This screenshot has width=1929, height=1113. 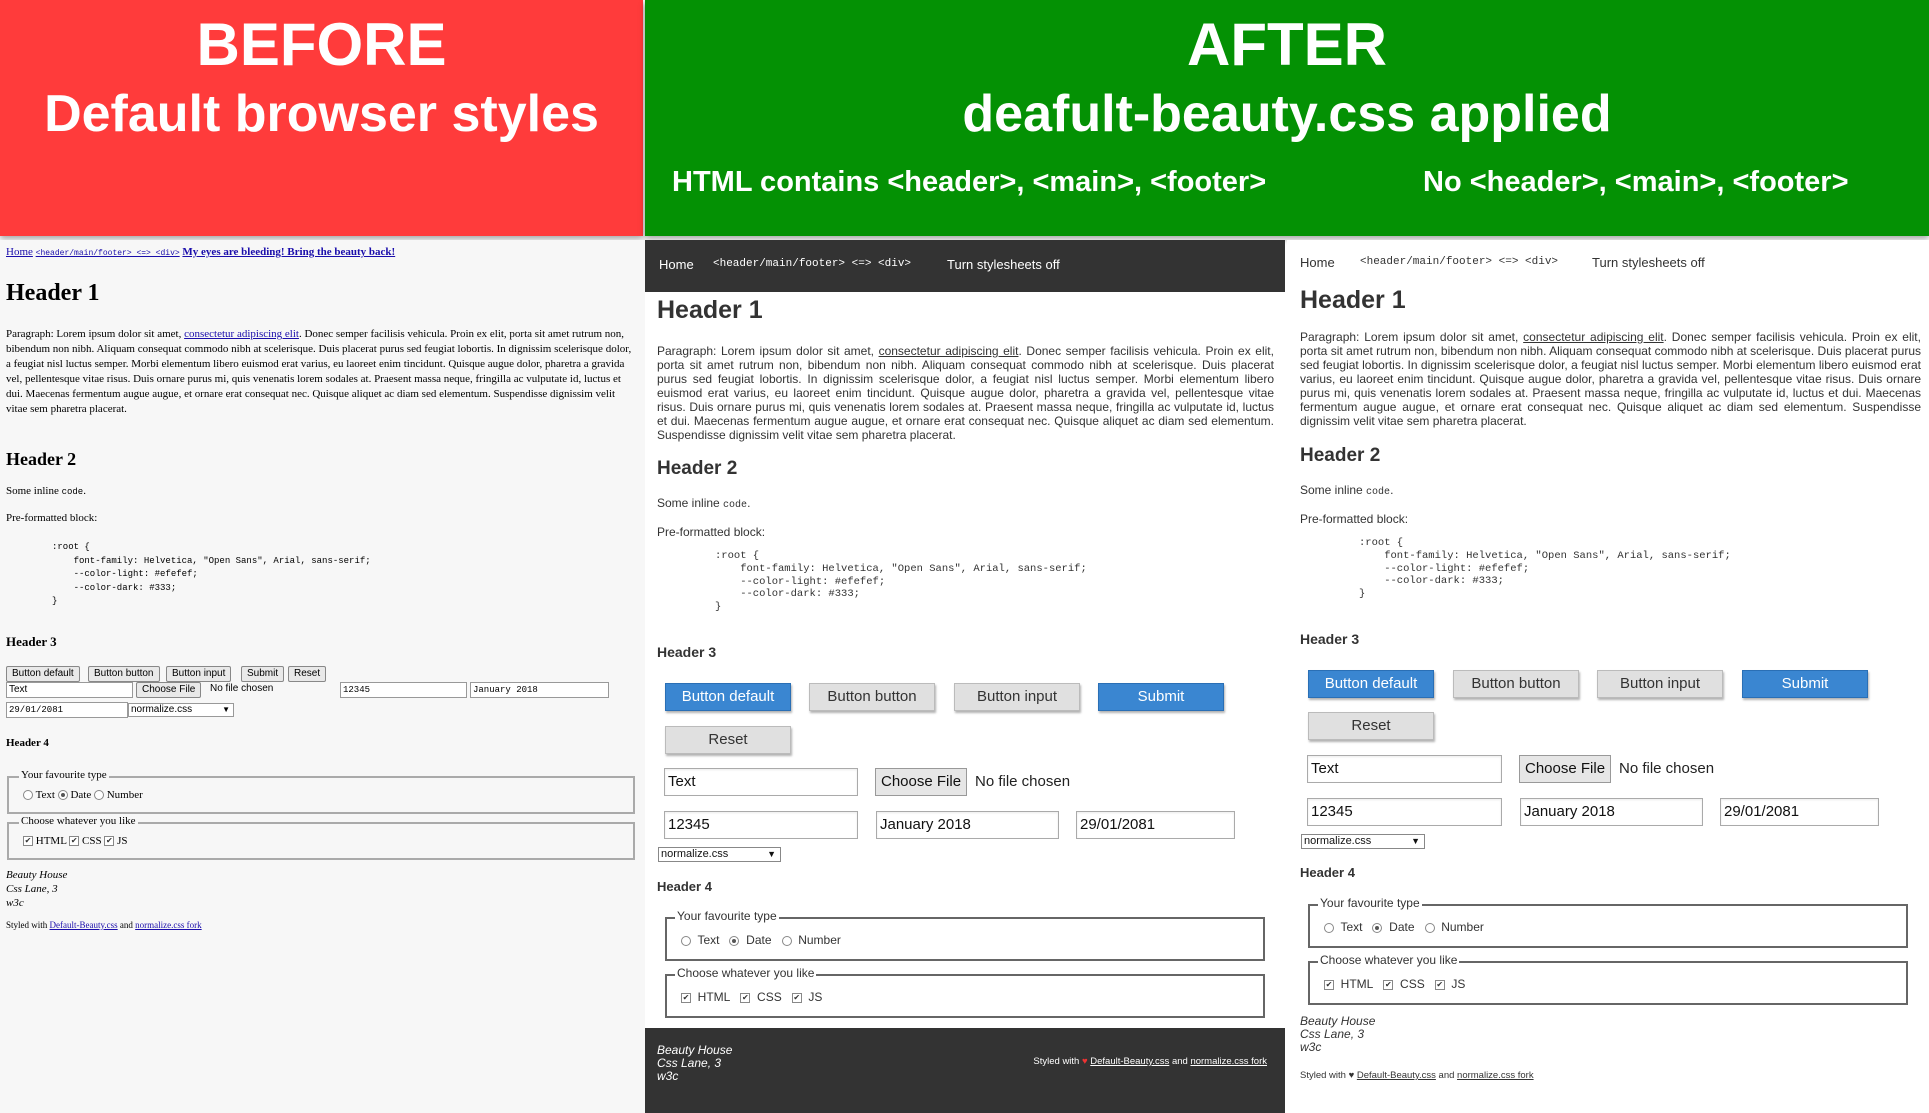 What do you see at coordinates (34, 491) in the screenshot?
I see `inline-text: Some inline` at bounding box center [34, 491].